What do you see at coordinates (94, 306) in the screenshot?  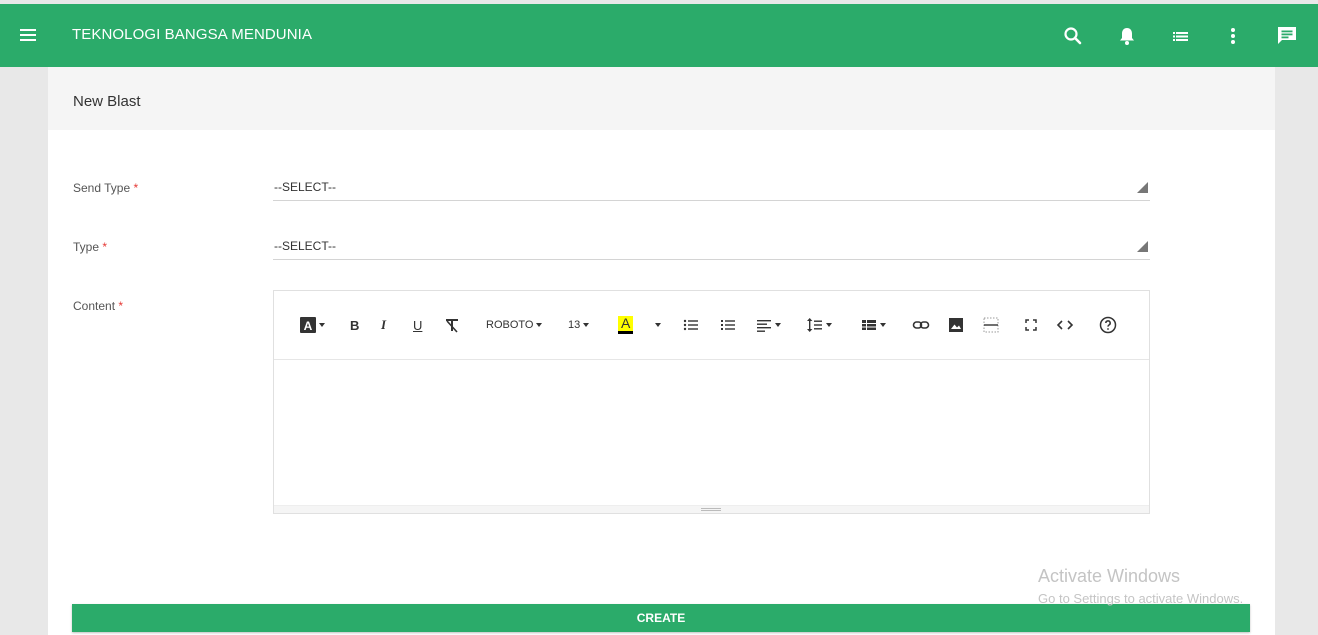 I see `content-label-text: Content` at bounding box center [94, 306].